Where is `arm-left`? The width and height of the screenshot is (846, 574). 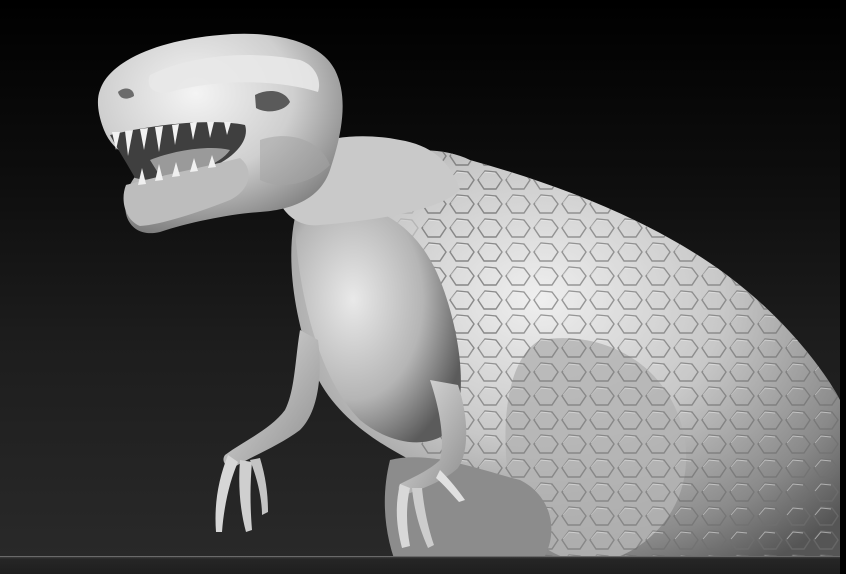
arm-left is located at coordinates (271, 399).